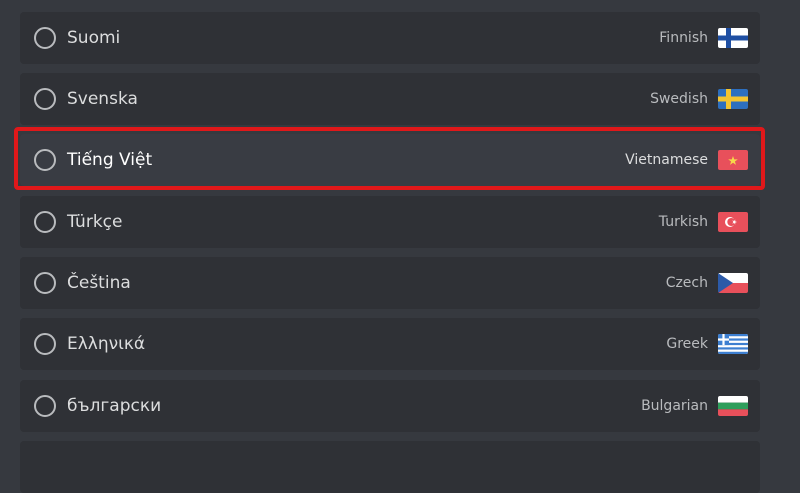  I want to click on language-option-swedish: Svenska Swedish, so click(390, 99).